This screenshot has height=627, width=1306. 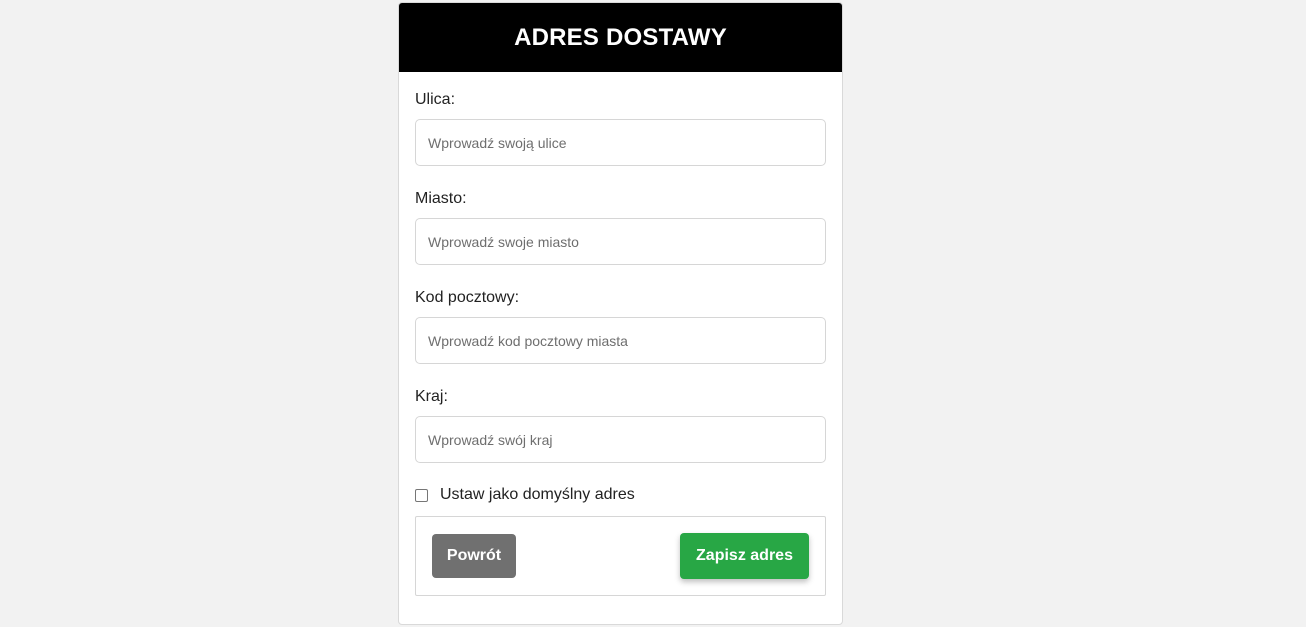 I want to click on page-title: ADRES DOSTAWY, so click(x=620, y=37).